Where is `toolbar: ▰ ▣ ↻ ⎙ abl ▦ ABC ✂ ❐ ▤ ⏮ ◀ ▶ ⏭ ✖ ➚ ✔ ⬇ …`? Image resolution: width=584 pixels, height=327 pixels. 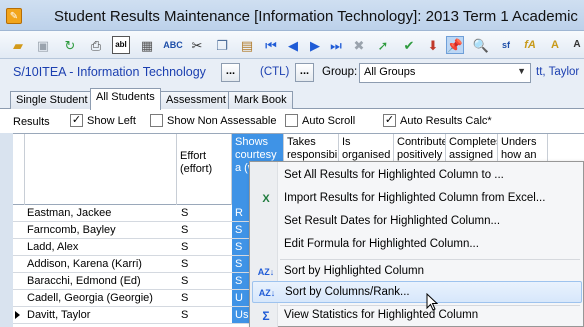
toolbar: ▰ ▣ ↻ ⎙ abl ▦ ABC ✂ ❐ ▤ ⏮ ◀ ▶ ⏭ ✖ ➚ ✔ ⬇ … is located at coordinates (292, 45).